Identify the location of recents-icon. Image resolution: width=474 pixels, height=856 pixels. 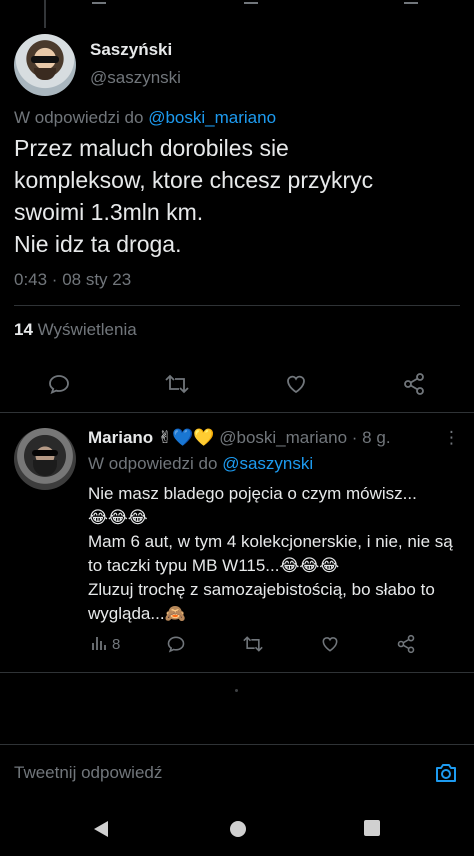
(372, 828).